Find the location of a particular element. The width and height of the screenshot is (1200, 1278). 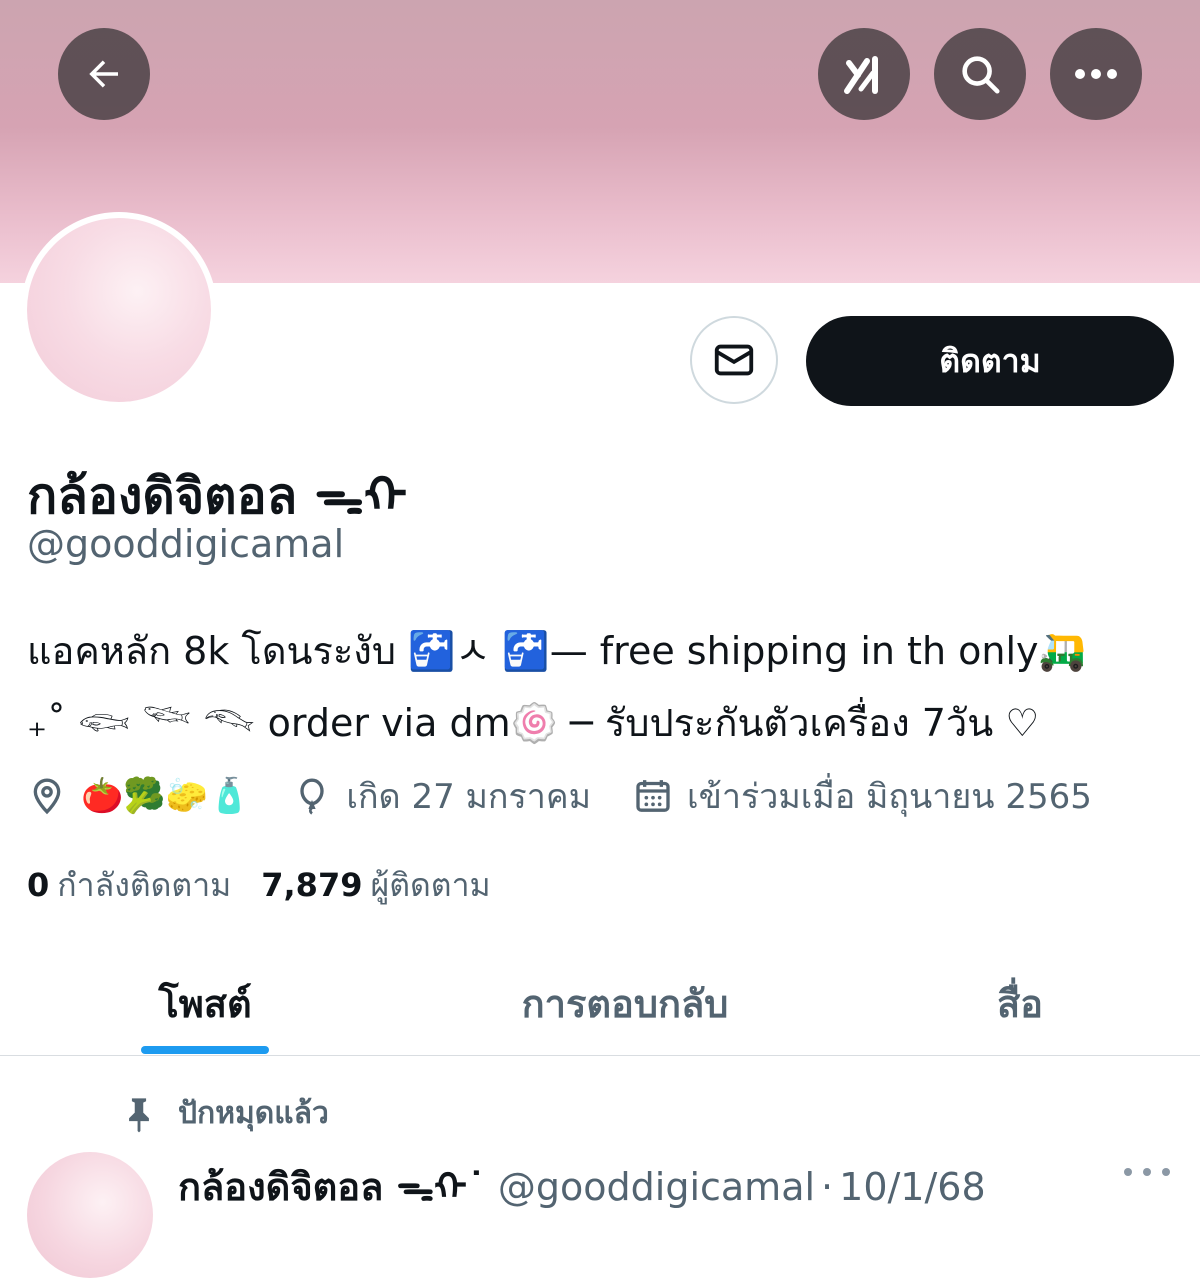

post-author-handle: @gooddigicamal is located at coordinates (656, 1187).